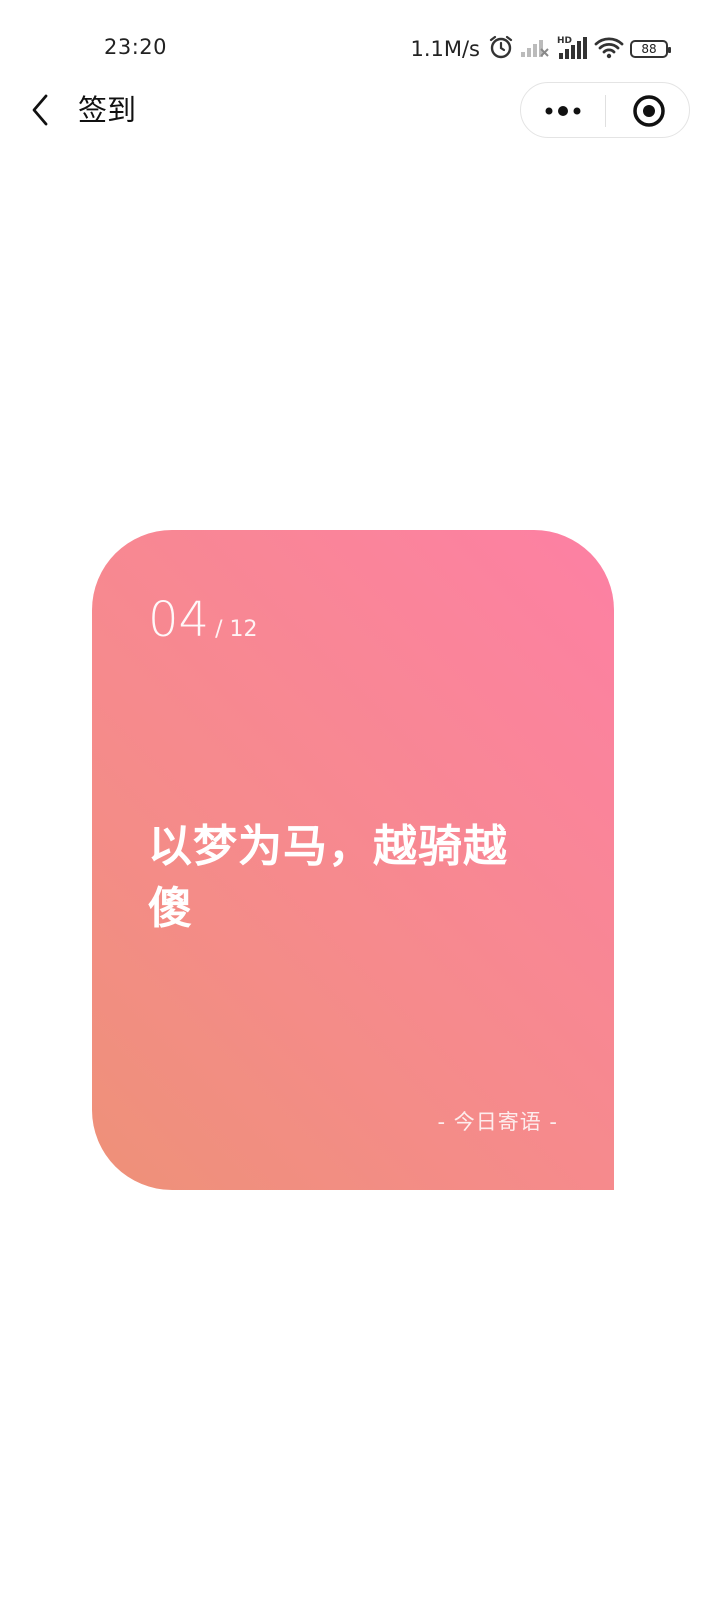  What do you see at coordinates (564, 41) in the screenshot?
I see `hd-label: HD` at bounding box center [564, 41].